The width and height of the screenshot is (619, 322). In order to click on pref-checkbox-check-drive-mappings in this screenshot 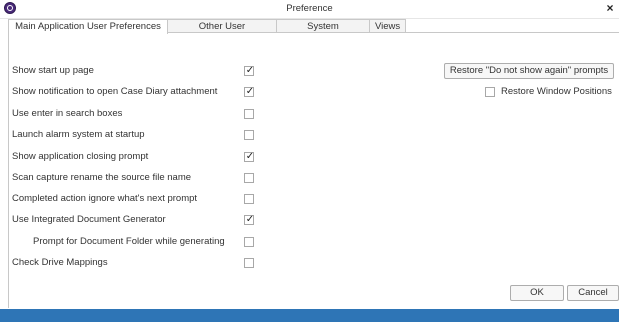, I will do `click(249, 263)`.